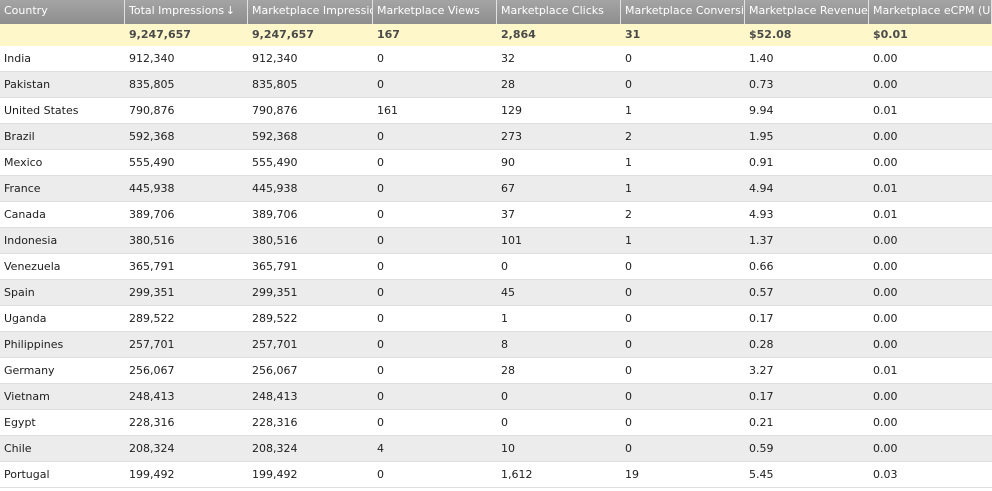 This screenshot has height=491, width=992. What do you see at coordinates (496, 85) in the screenshot?
I see `table-row: Pakistan 835,805 835,805 0 28 0 0.73 0.00` at bounding box center [496, 85].